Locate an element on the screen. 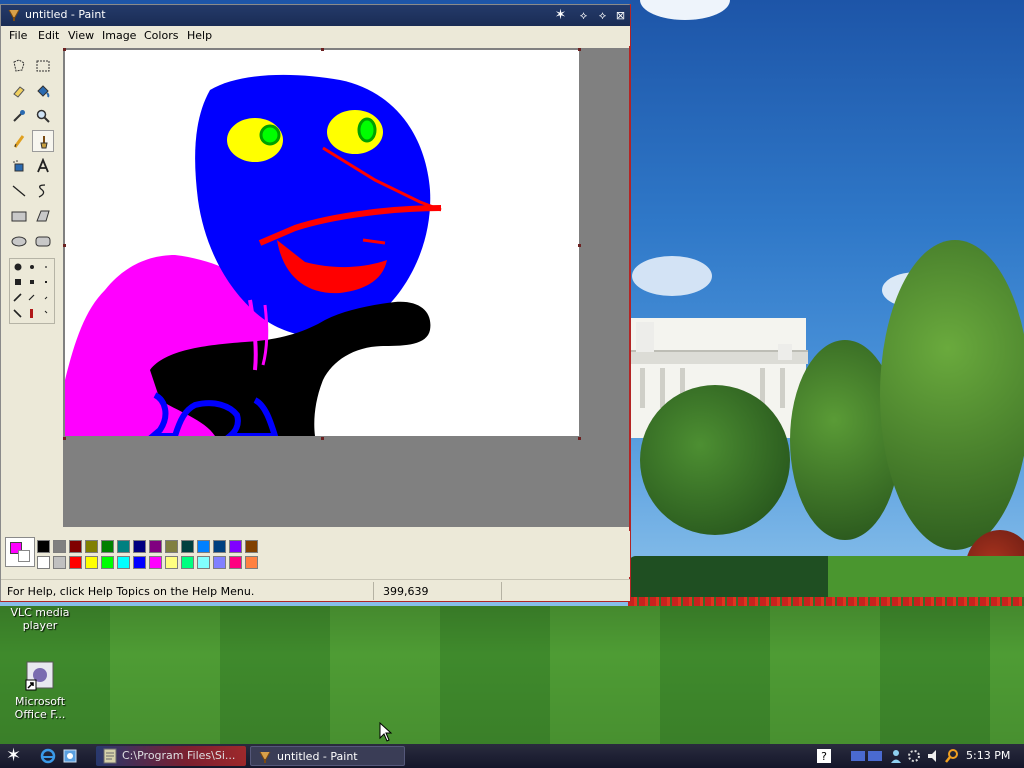 The image size is (1024, 768). internet-explorer-icon is located at coordinates (48, 756).